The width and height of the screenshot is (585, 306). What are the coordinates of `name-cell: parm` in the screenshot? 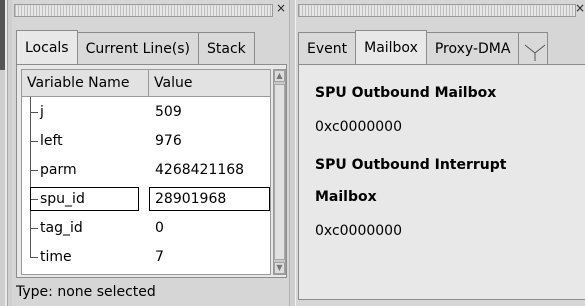 It's located at (85, 169).